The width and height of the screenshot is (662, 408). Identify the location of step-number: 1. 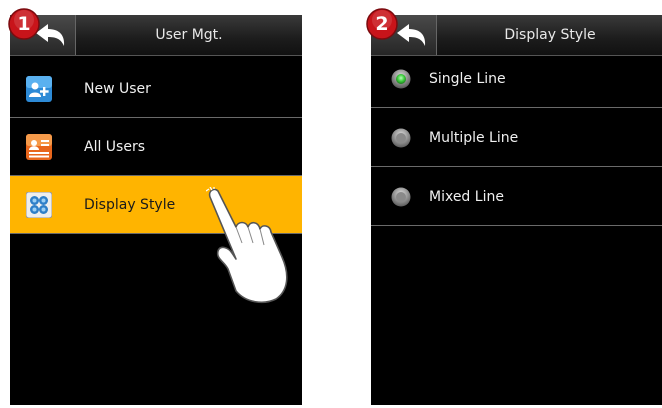
(24, 24).